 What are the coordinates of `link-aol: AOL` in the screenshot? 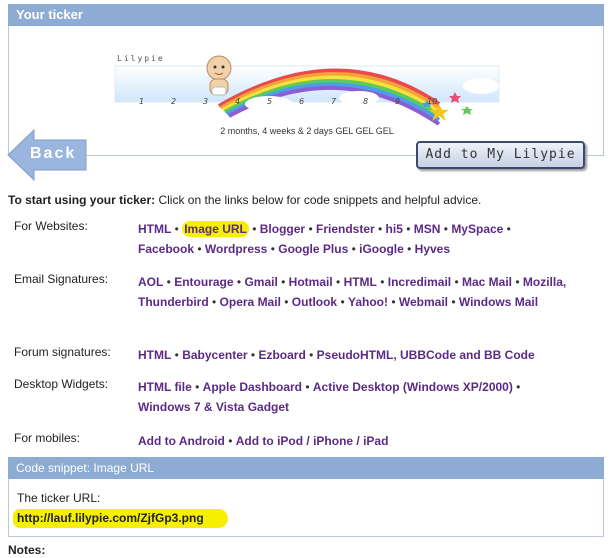 It's located at (150, 282).